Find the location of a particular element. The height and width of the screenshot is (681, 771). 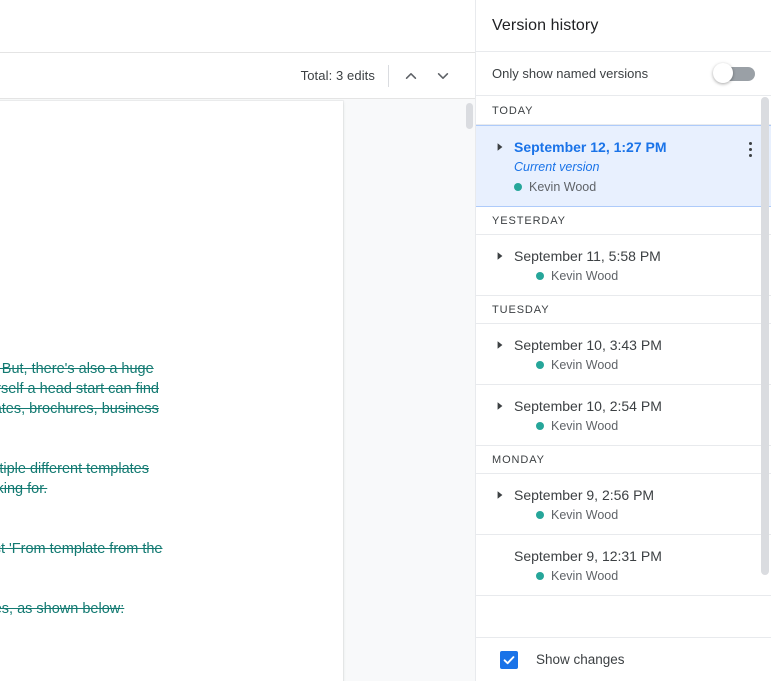

document-scrollbar is located at coordinates (469, 390).